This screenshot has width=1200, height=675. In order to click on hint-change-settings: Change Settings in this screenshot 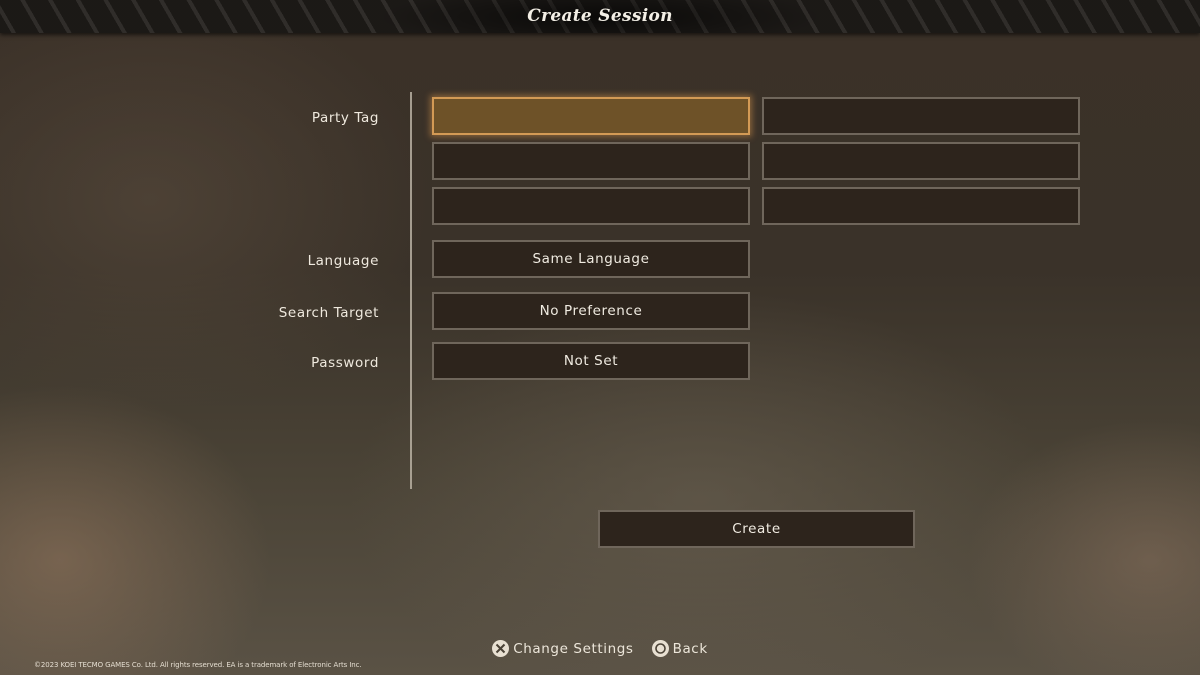, I will do `click(562, 648)`.